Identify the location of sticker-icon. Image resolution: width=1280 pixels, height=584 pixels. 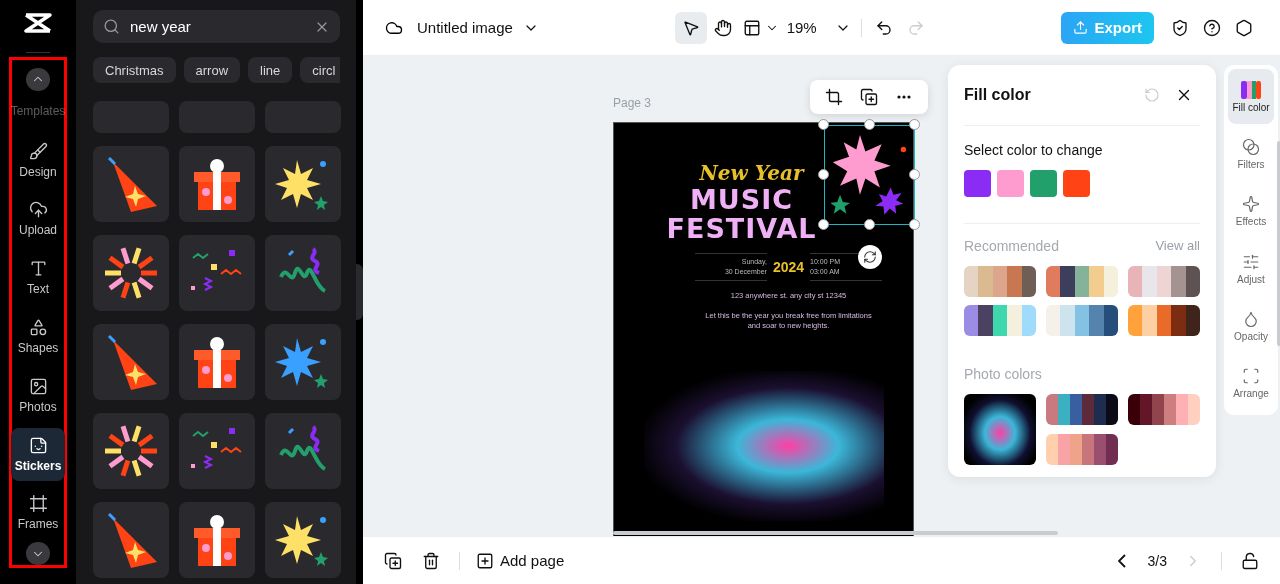
(38, 445).